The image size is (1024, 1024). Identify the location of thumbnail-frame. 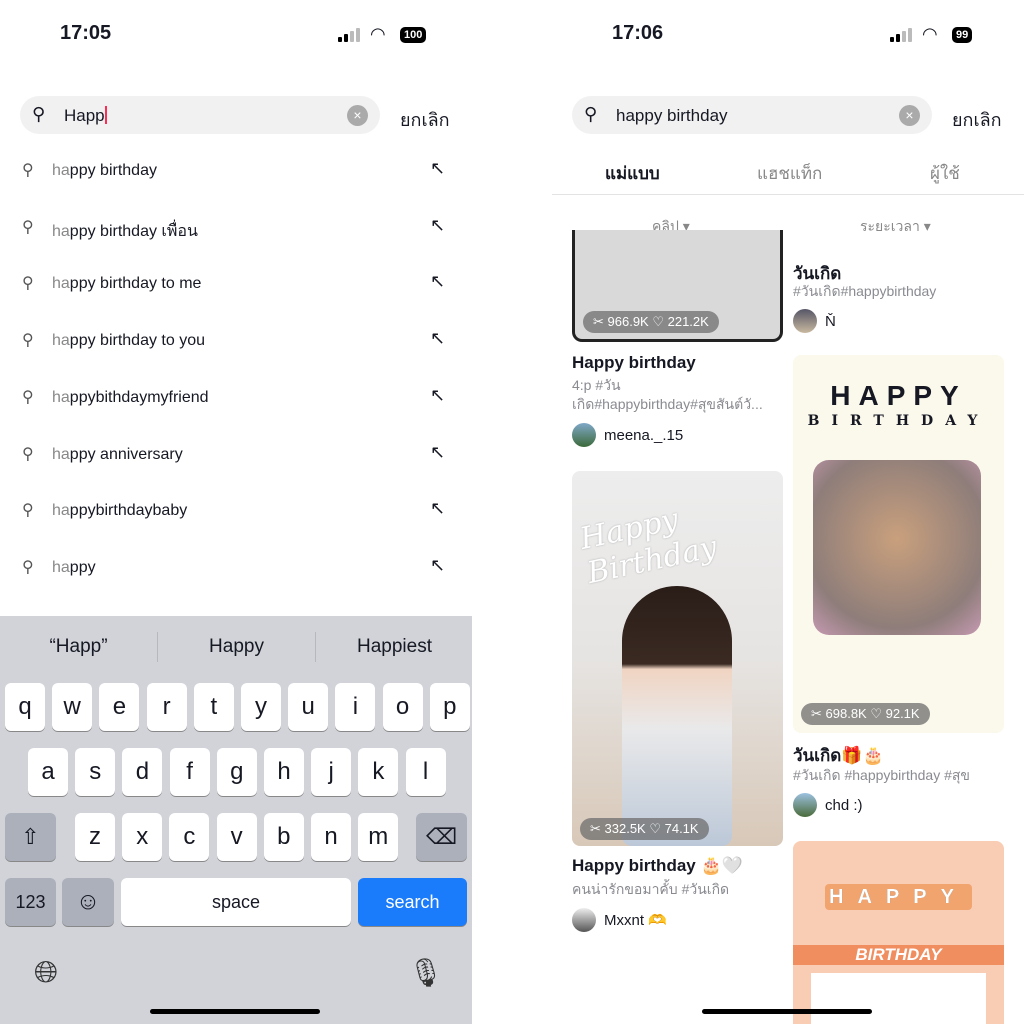
(898, 998).